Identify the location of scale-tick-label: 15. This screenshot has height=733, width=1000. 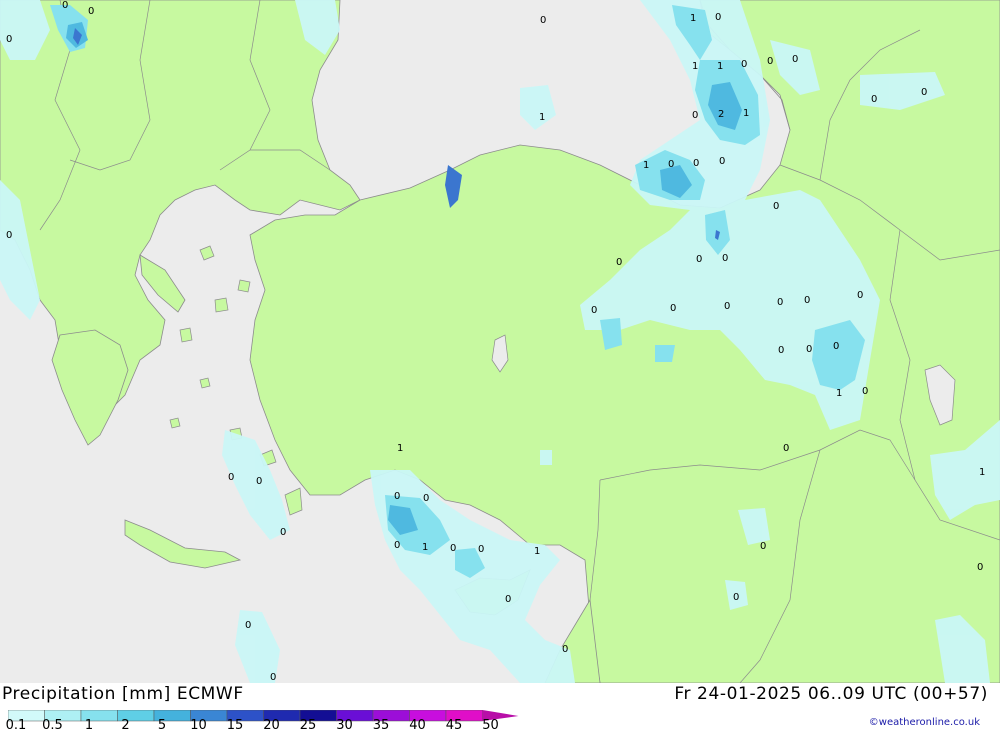
(235, 725).